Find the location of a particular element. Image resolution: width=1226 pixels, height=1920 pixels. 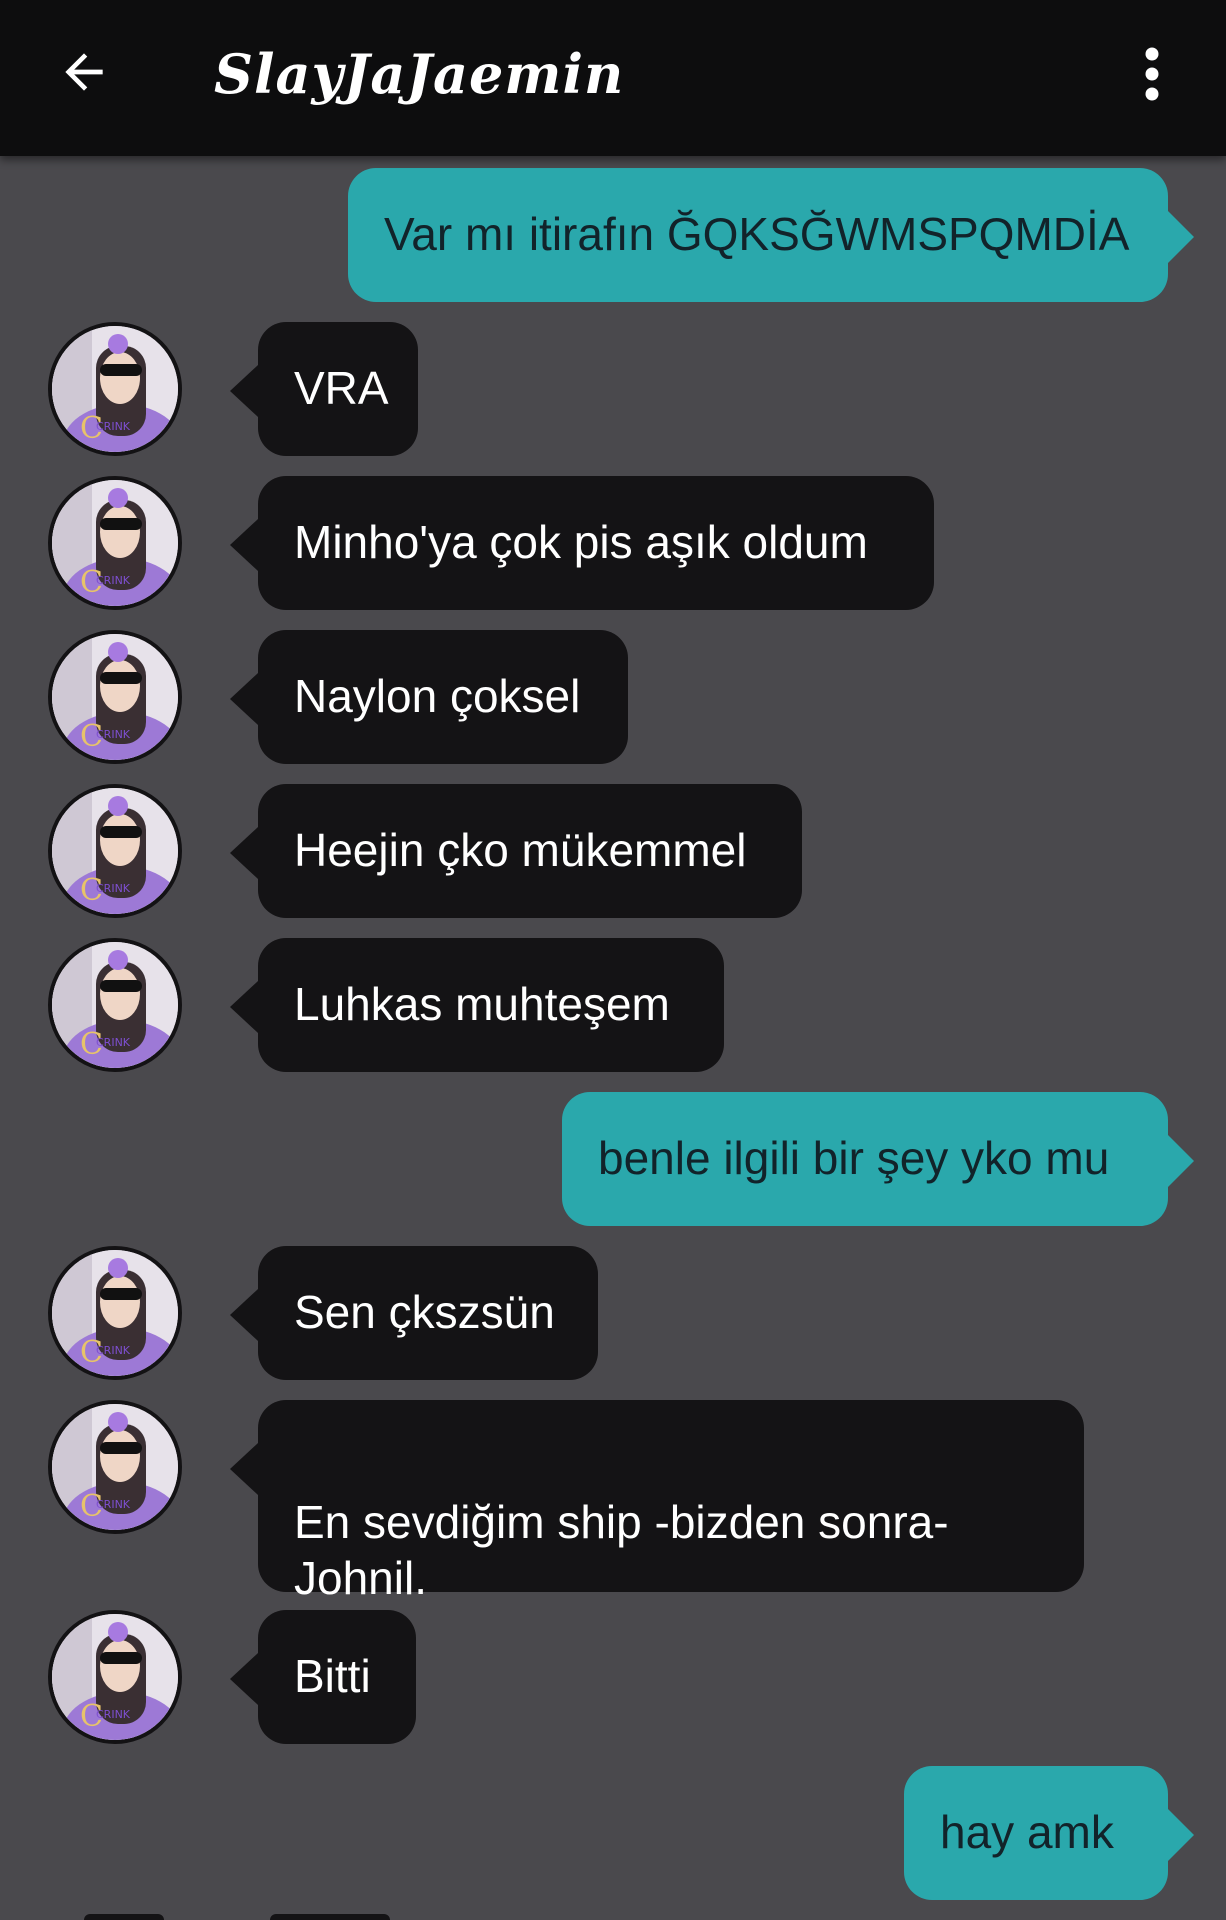

message-bubble-incoming: Luhkas muhteşem is located at coordinates (491, 1005).